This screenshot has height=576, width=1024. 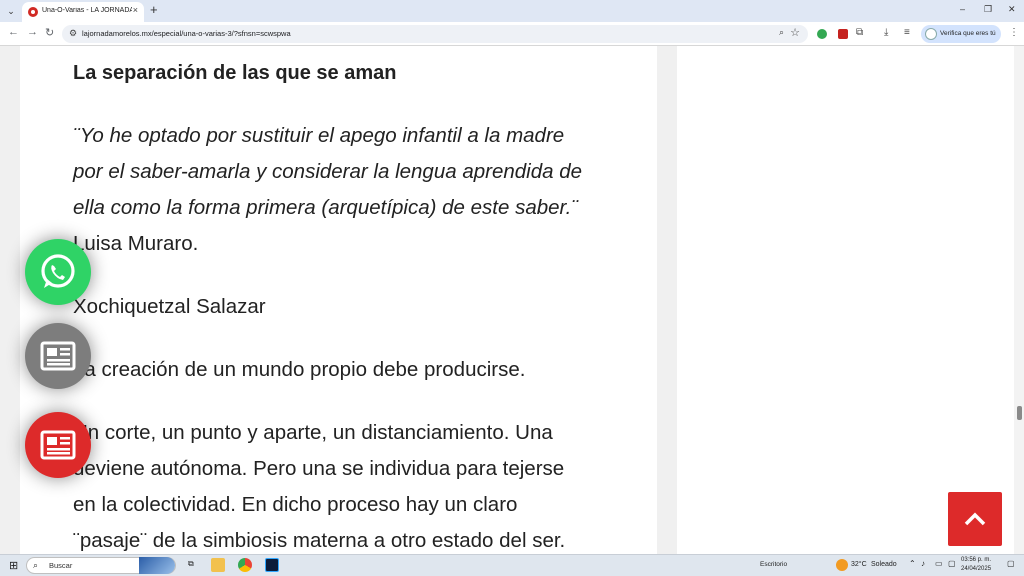 What do you see at coordinates (988, 9) in the screenshot?
I see `restore-button: ❐` at bounding box center [988, 9].